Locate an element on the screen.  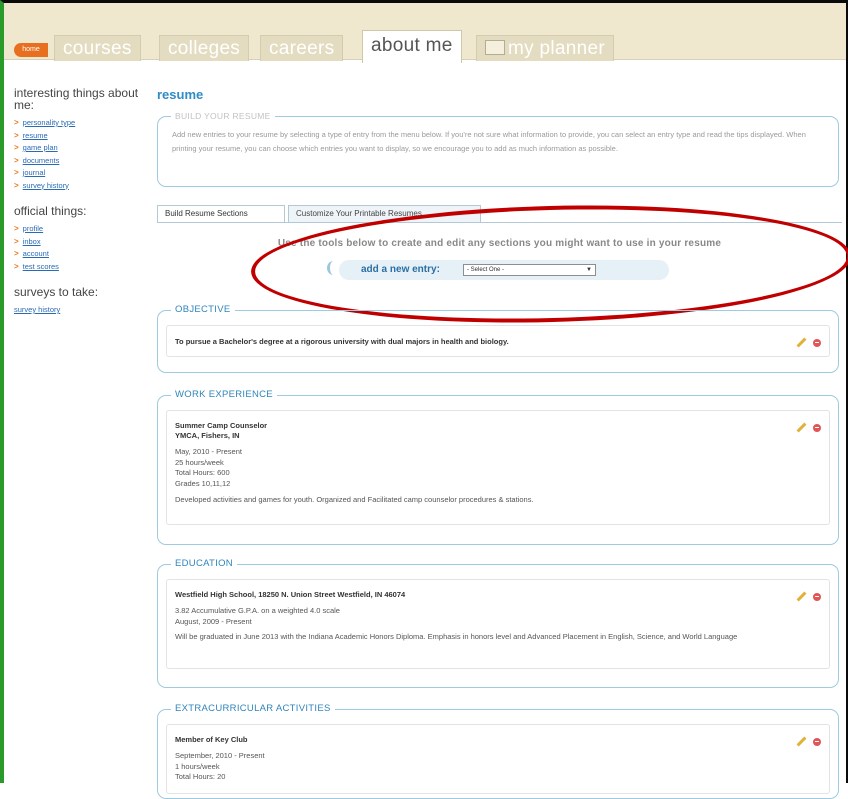
extracurricular-legend: EXTRACURRICULAR ACTIVITIES is located at coordinates (253, 709).